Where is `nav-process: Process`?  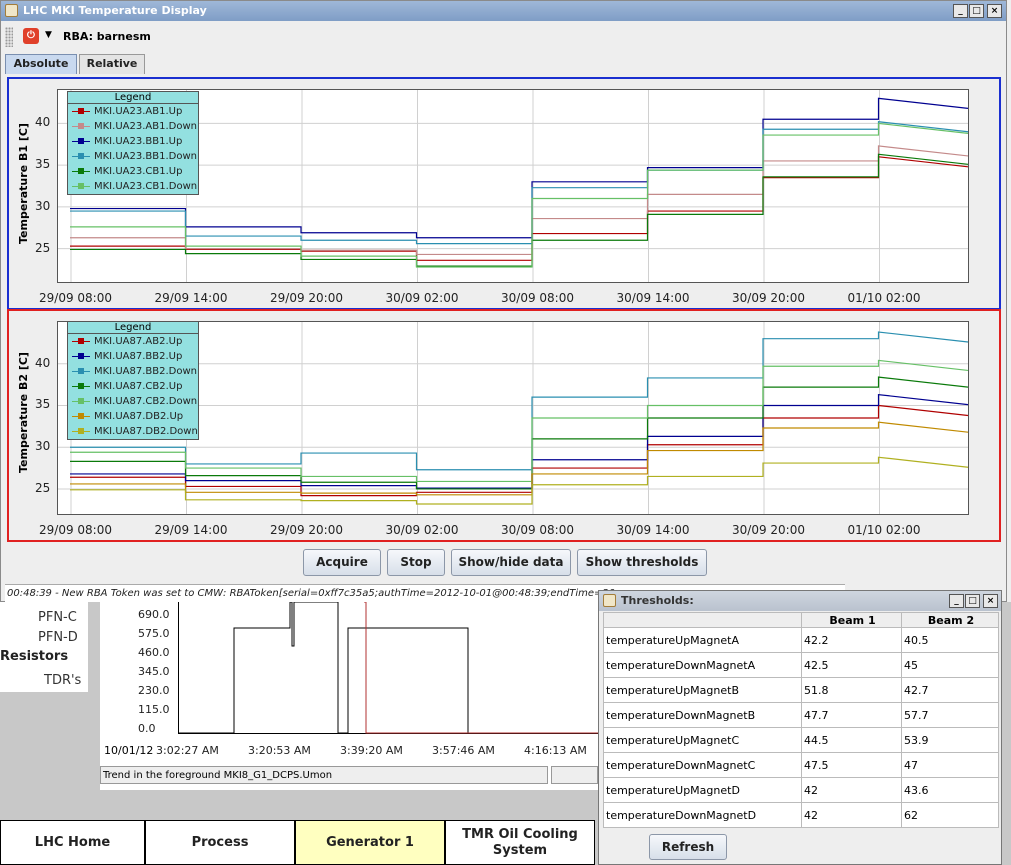 nav-process: Process is located at coordinates (220, 842).